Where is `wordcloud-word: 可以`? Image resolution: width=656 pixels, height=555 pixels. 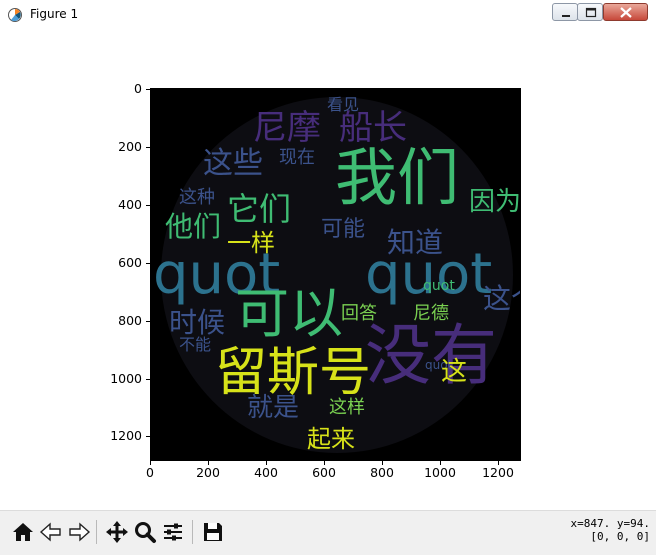 wordcloud-word: 可以 is located at coordinates (289, 313).